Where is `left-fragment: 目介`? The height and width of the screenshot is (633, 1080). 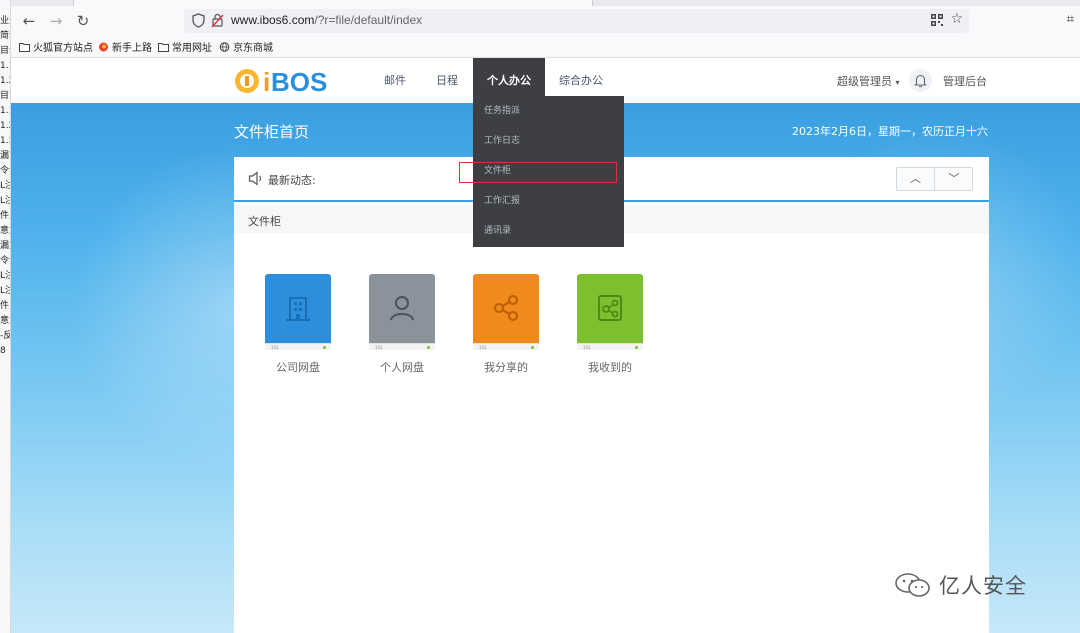
left-fragment: 目介 is located at coordinates (5, 51).